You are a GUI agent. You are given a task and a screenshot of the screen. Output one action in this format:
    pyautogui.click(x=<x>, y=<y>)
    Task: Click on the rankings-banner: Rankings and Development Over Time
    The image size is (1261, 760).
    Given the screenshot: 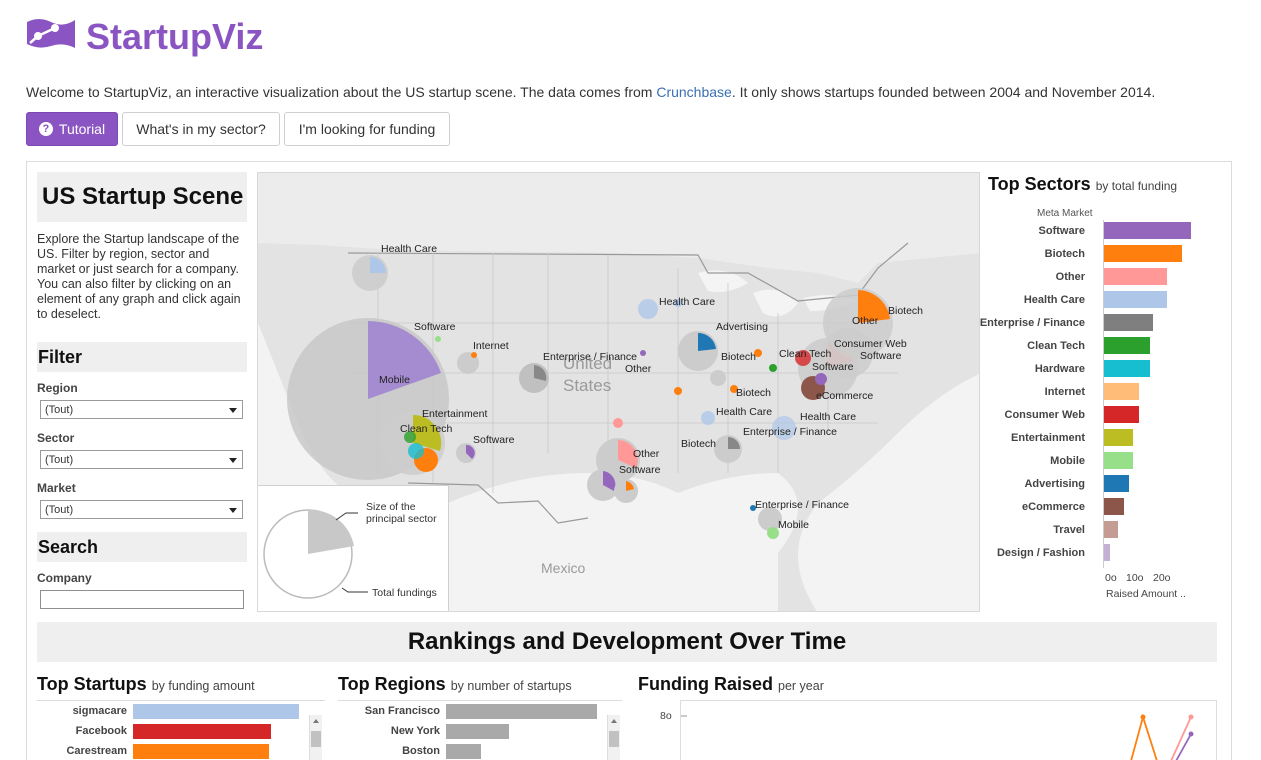 What is the action you would take?
    pyautogui.click(x=627, y=642)
    